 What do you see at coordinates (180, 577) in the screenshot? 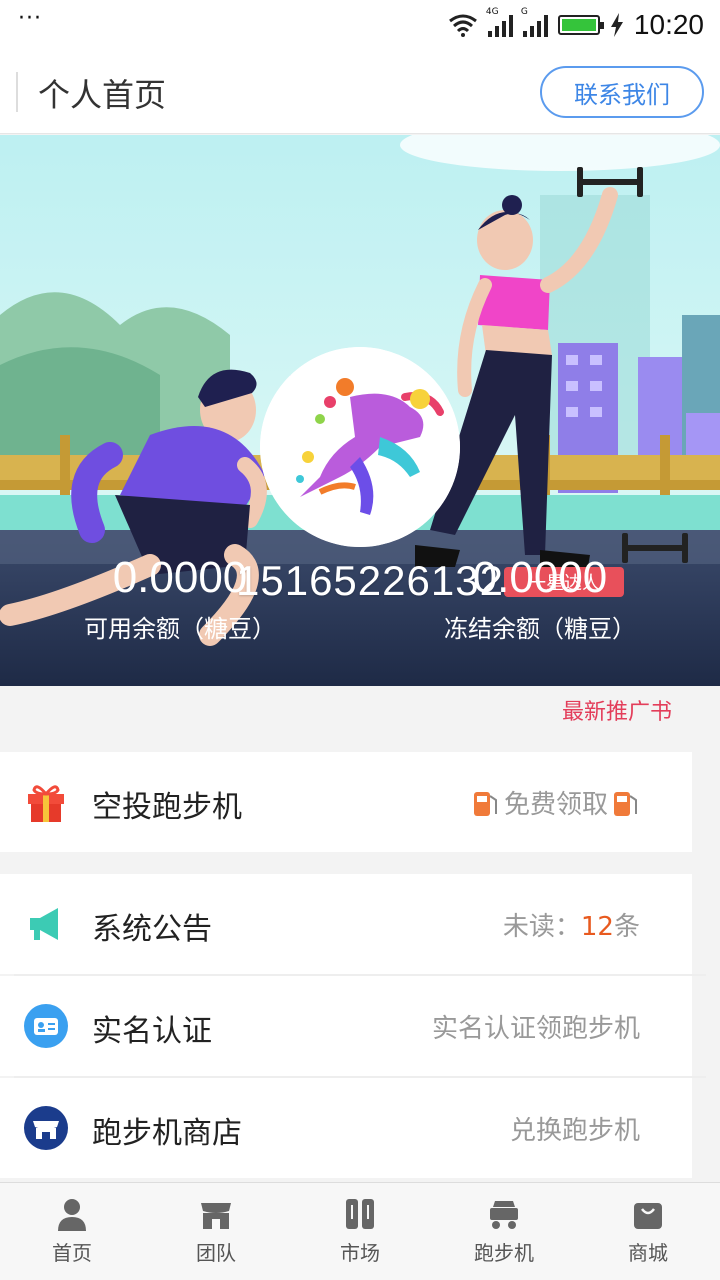
I see `available-balance-value: 0.0000` at bounding box center [180, 577].